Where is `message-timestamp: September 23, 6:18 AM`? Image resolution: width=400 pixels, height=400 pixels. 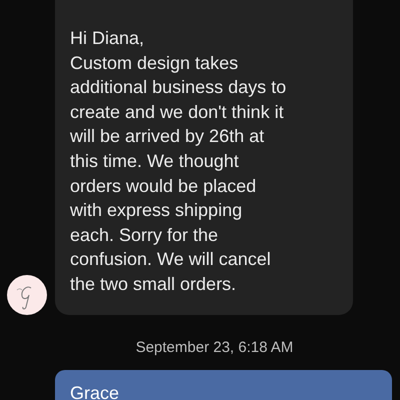 message-timestamp: September 23, 6:18 AM is located at coordinates (214, 347).